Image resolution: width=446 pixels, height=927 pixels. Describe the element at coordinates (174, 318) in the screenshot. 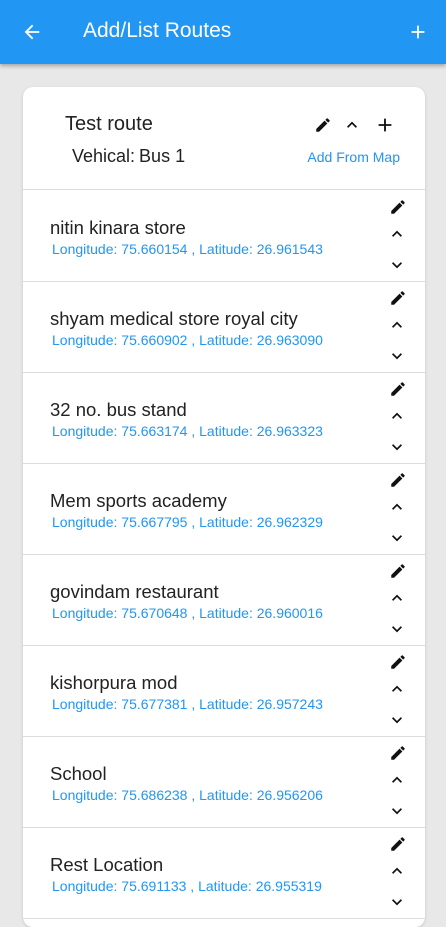

I see `stop-name: shyam medical store royal city` at that location.